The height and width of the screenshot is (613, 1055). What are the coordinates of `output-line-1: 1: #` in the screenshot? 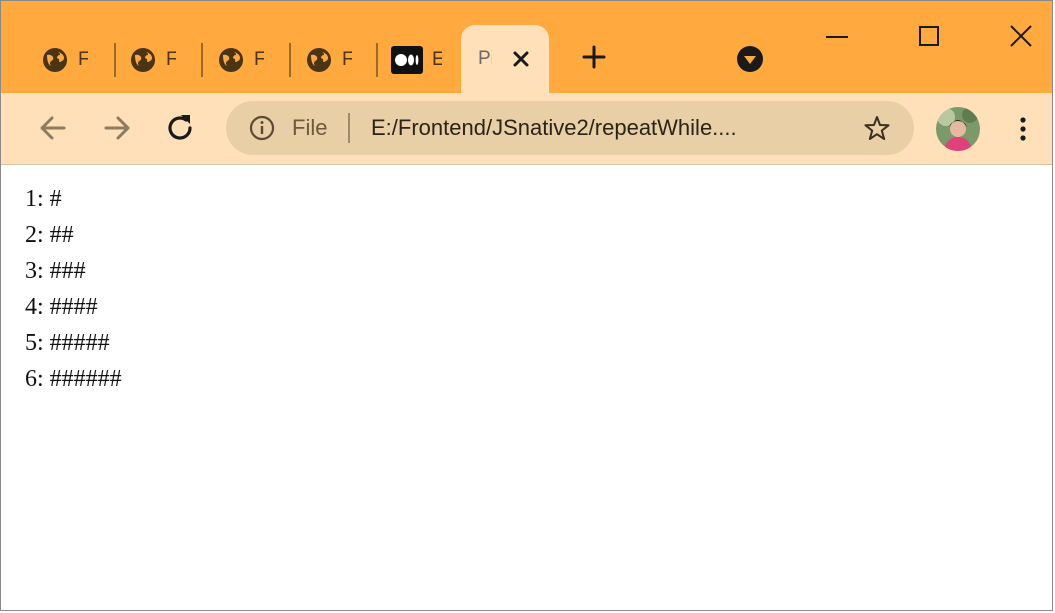 It's located at (43, 199).